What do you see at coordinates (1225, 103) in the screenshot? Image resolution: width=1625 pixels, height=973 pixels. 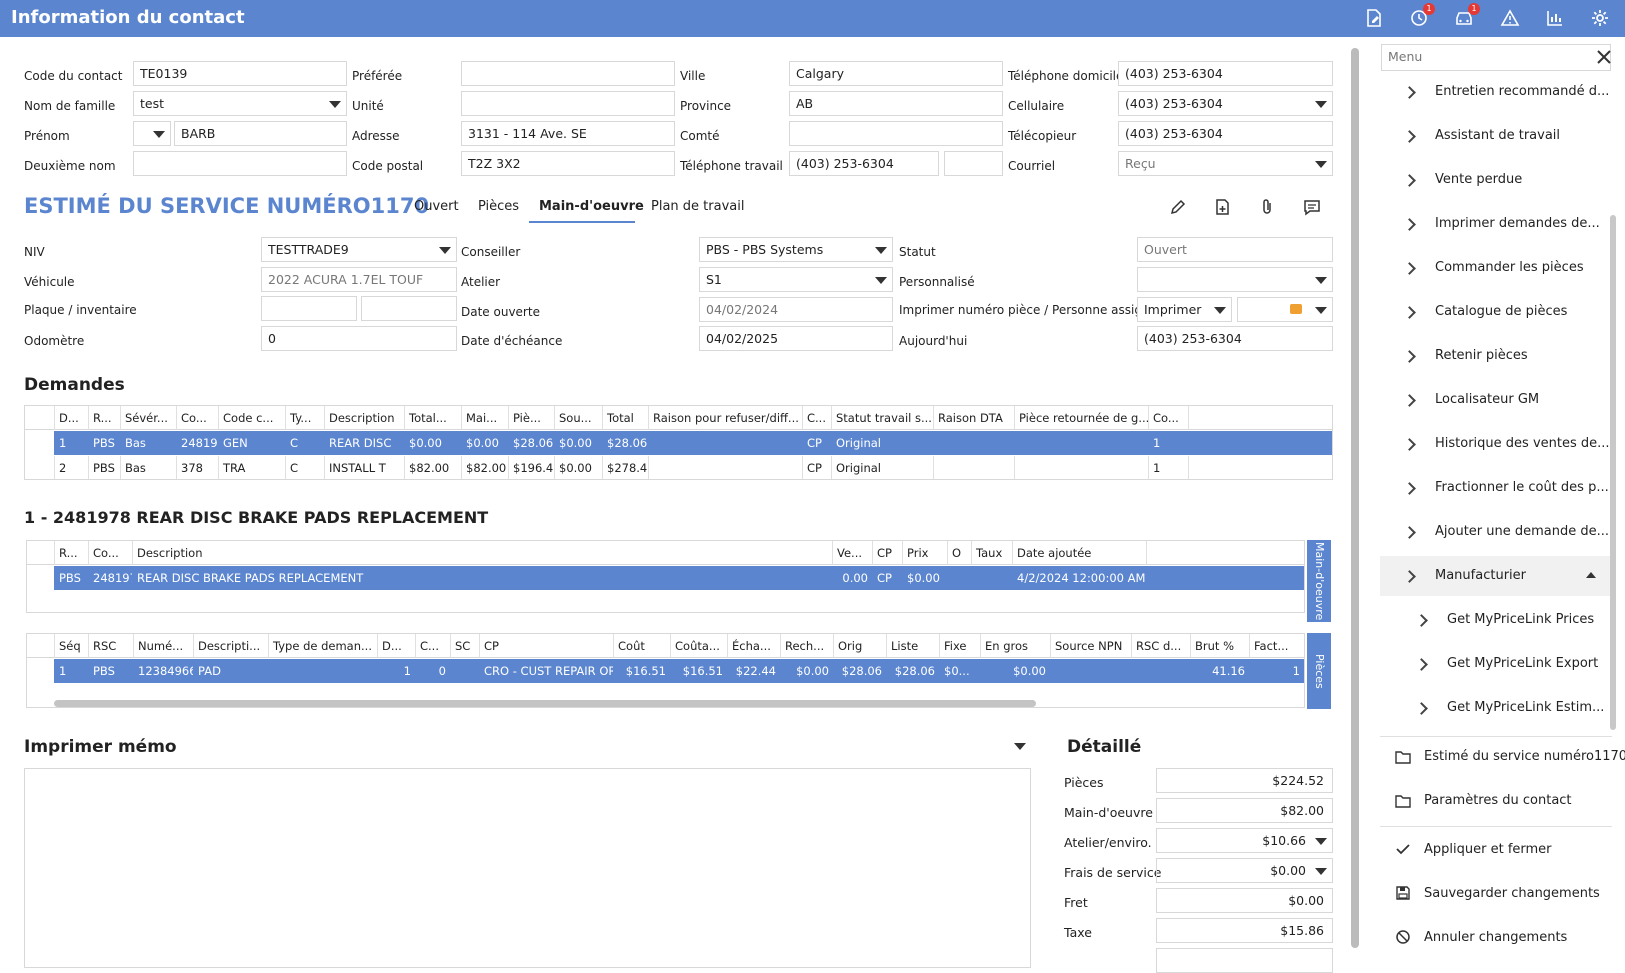 I see `cell-field: (403) 253-6304` at bounding box center [1225, 103].